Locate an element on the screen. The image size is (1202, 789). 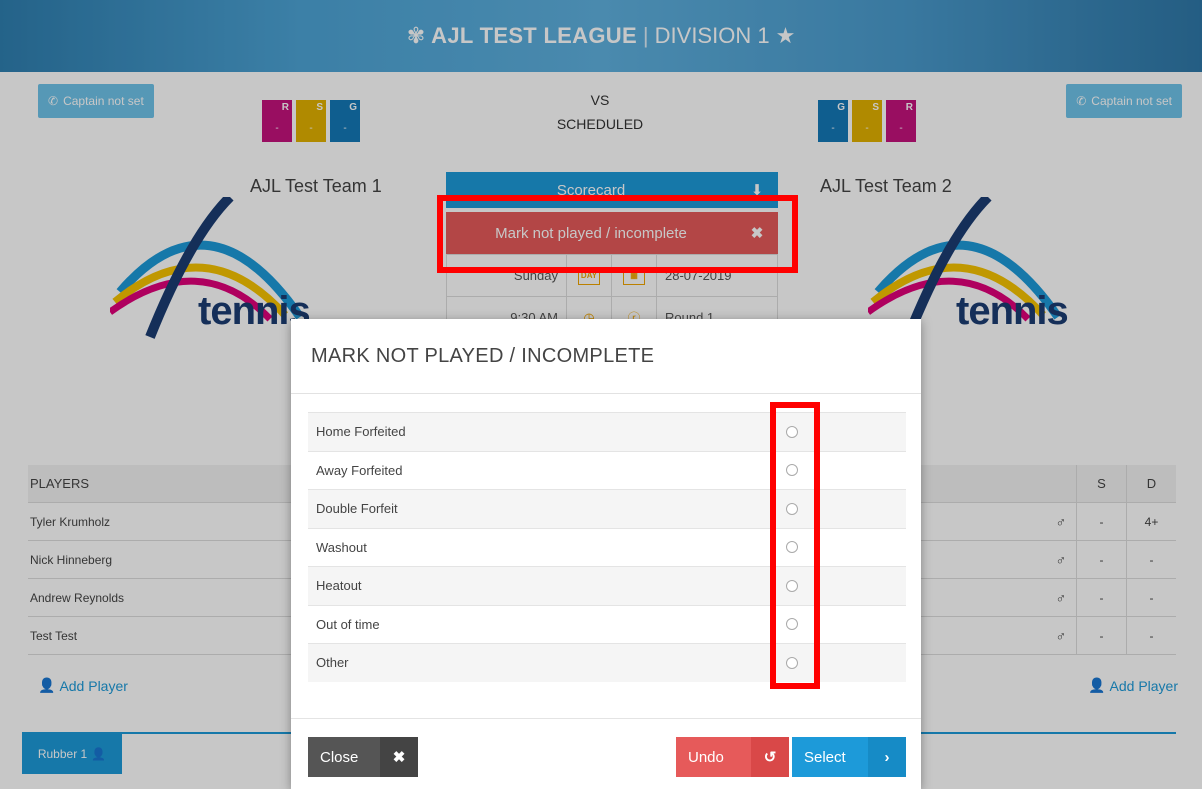
option-label: Heatout is located at coordinates (339, 586).